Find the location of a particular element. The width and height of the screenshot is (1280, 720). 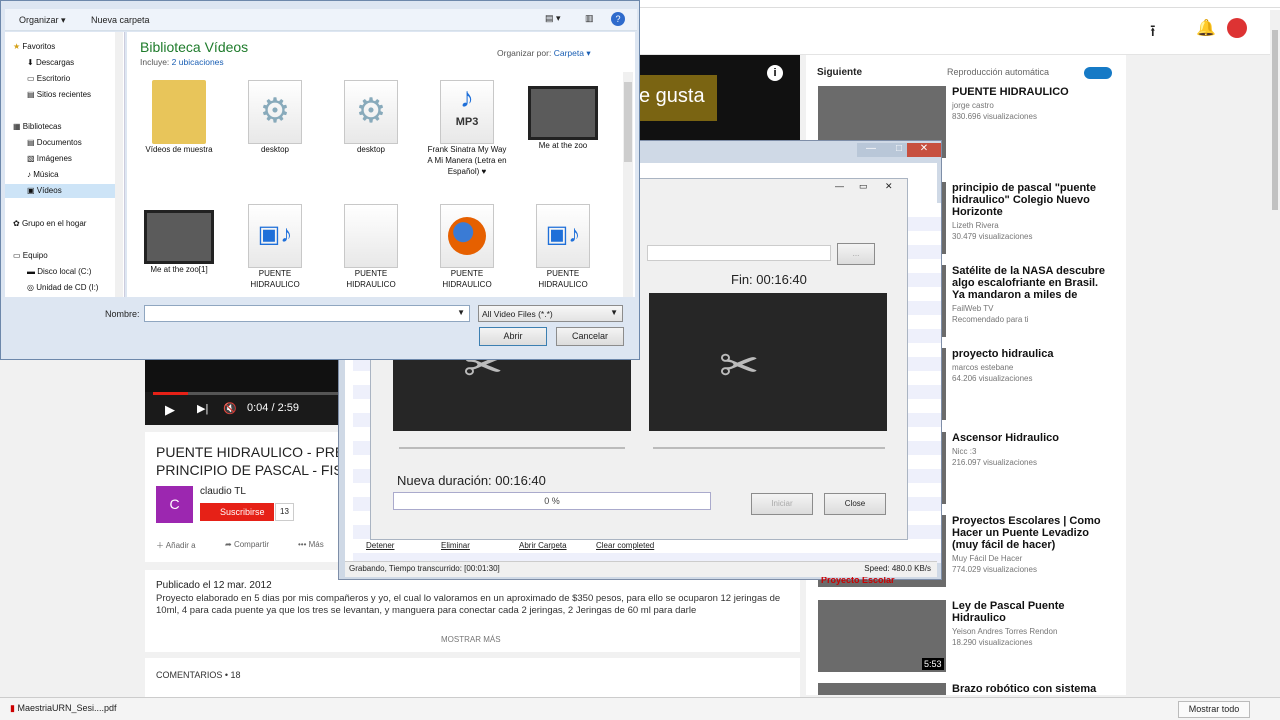

video-views: 774.029 visualizaciones is located at coordinates (994, 569).